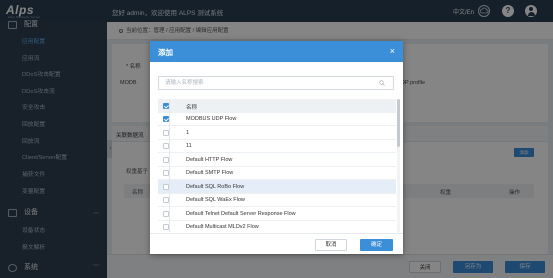  I want to click on flow-name: 11, so click(189, 146).